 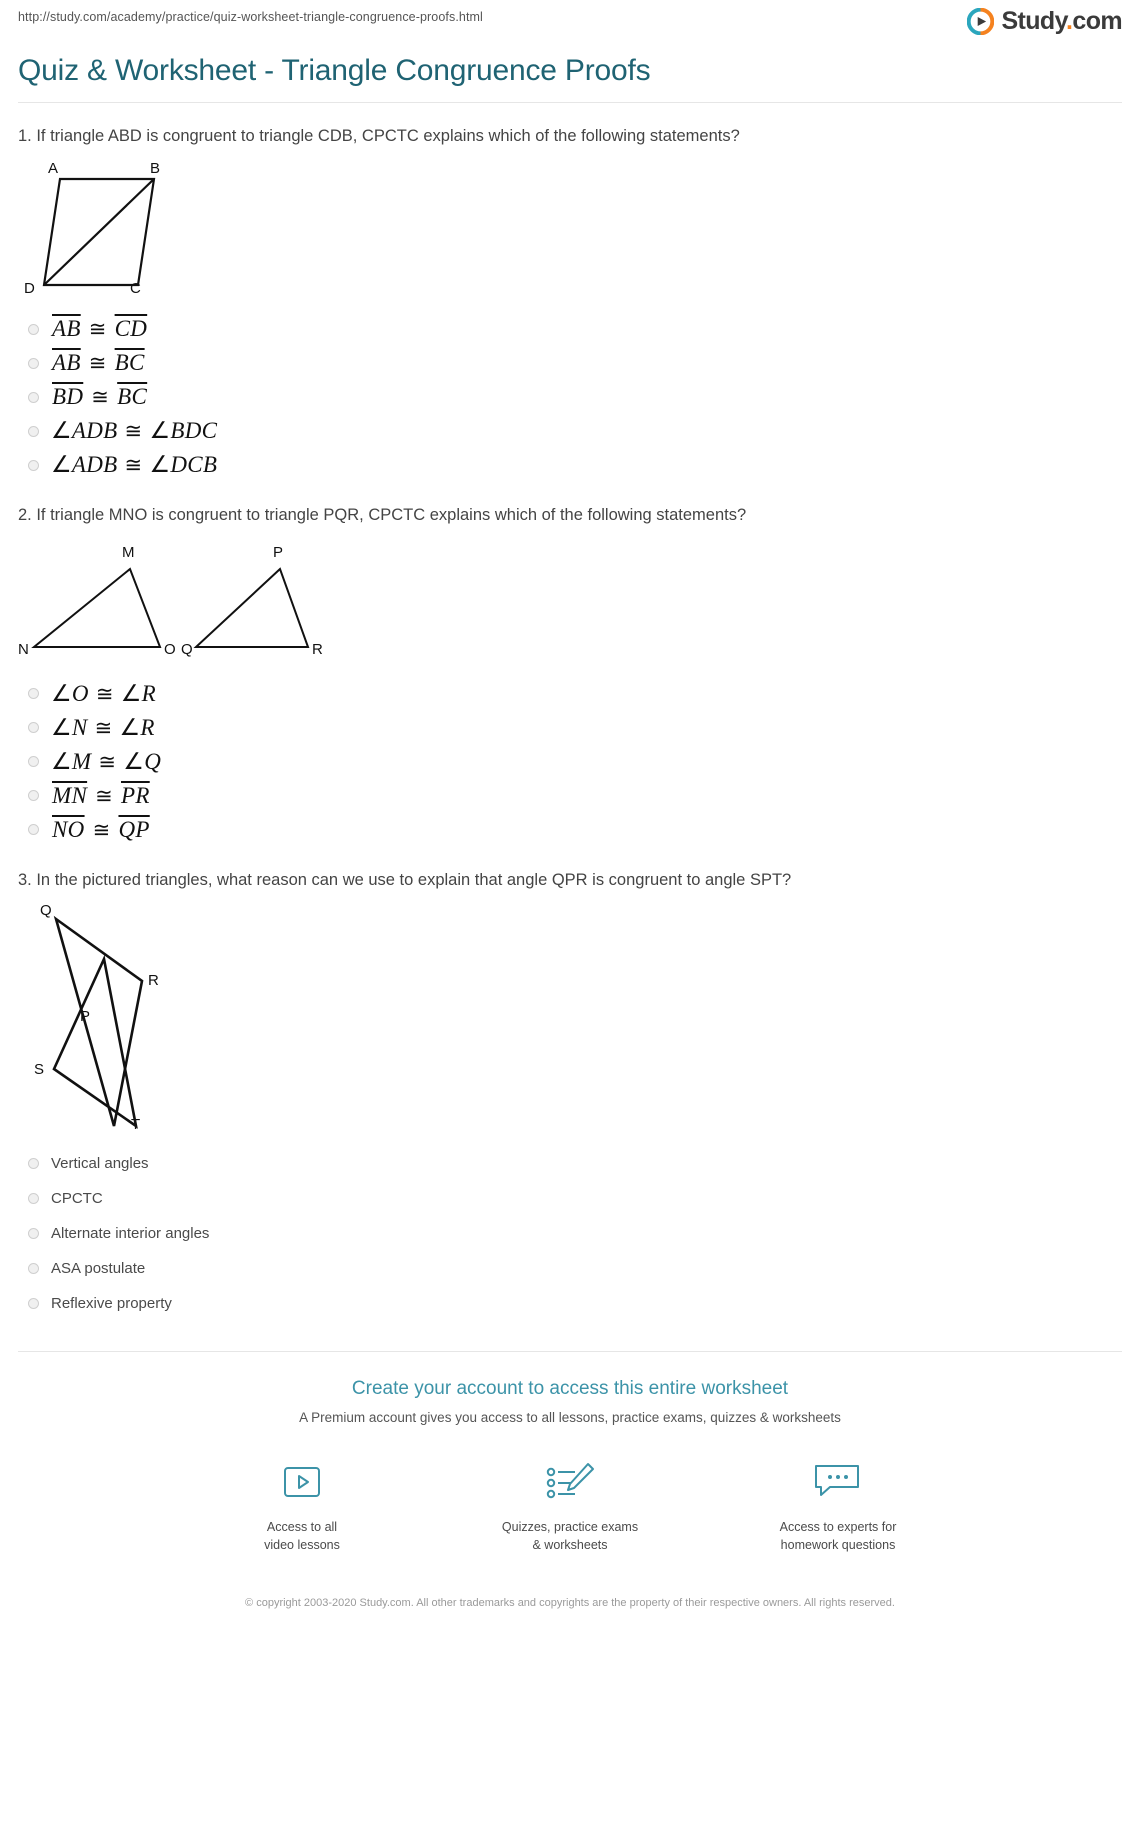 I want to click on option-label: Alternate interior angles, so click(x=130, y=1233).